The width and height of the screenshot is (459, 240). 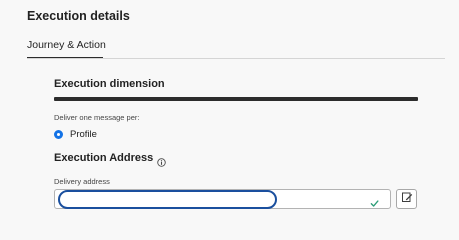 I want to click on radio-profile-label: Profile, so click(x=83, y=134).